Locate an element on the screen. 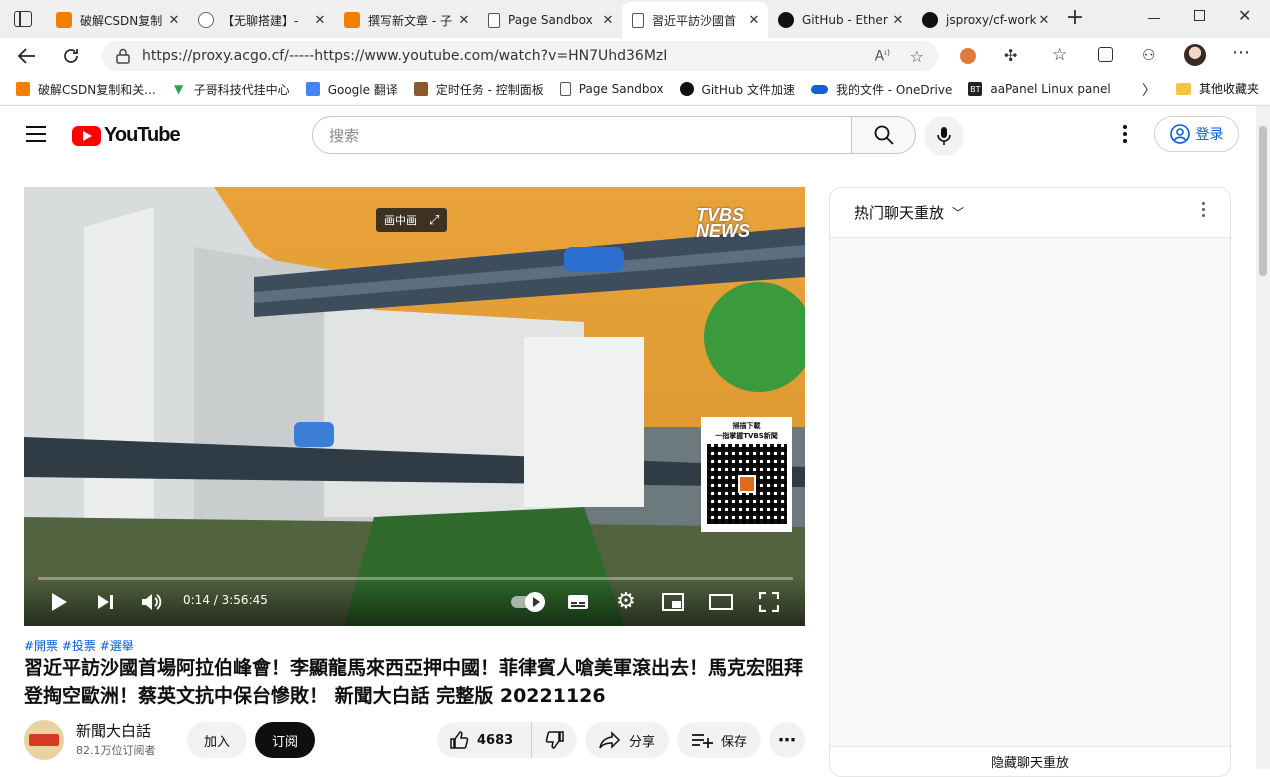  maximize-button is located at coordinates (1199, 15).